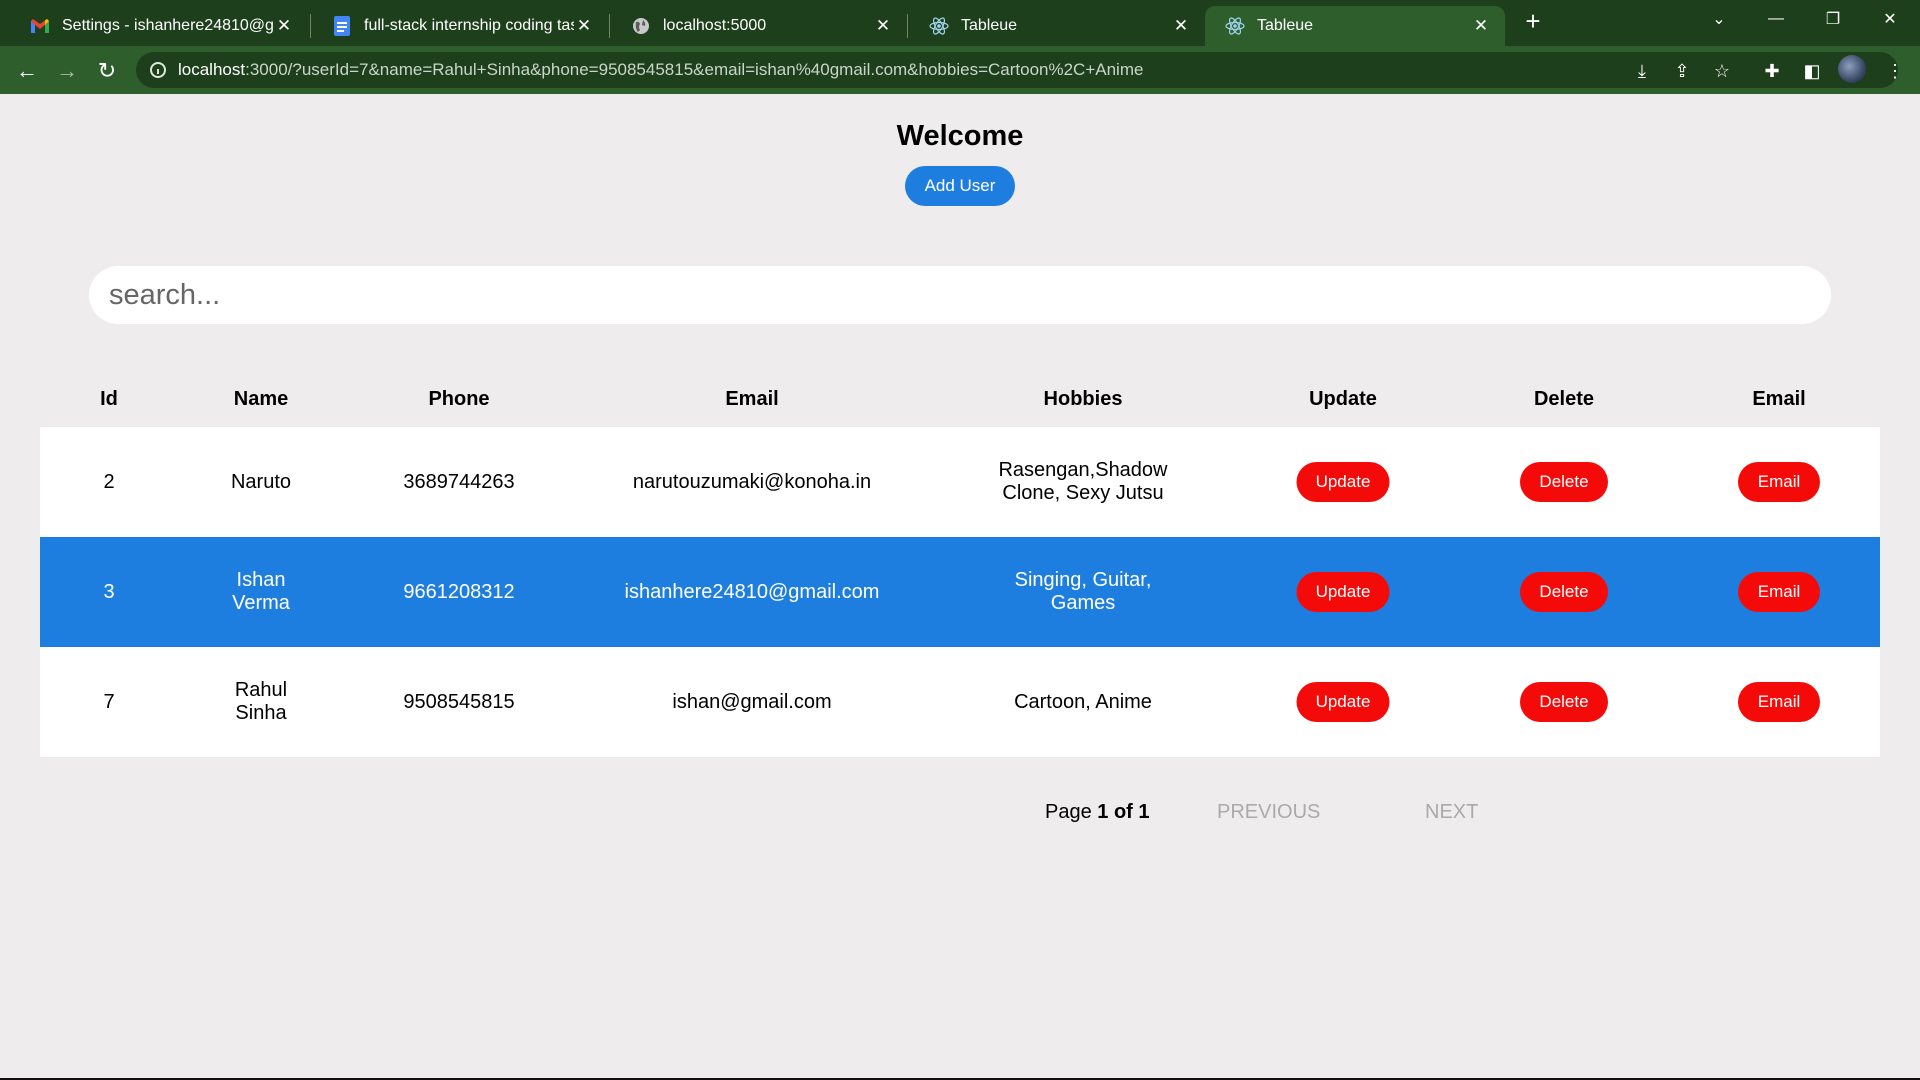 This screenshot has width=1920, height=1080. I want to click on reload-icon: ↻, so click(107, 71).